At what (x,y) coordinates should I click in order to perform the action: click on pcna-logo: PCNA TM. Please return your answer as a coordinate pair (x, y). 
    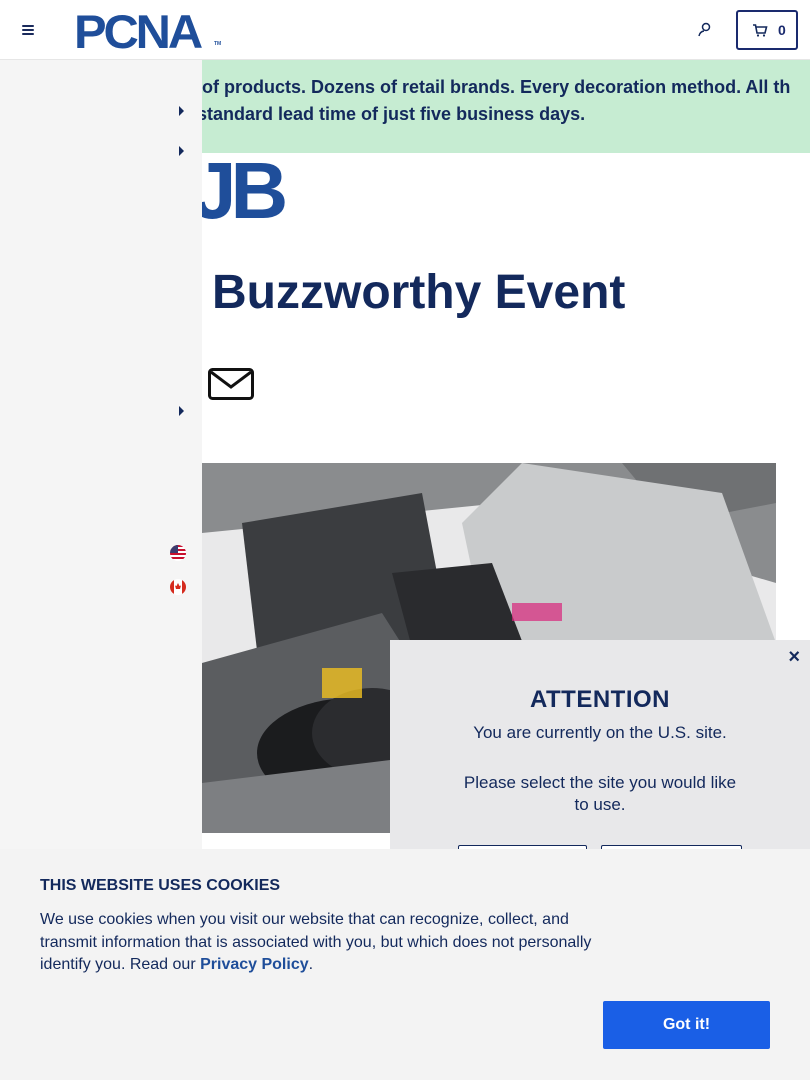
    Looking at the image, I should click on (150, 31).